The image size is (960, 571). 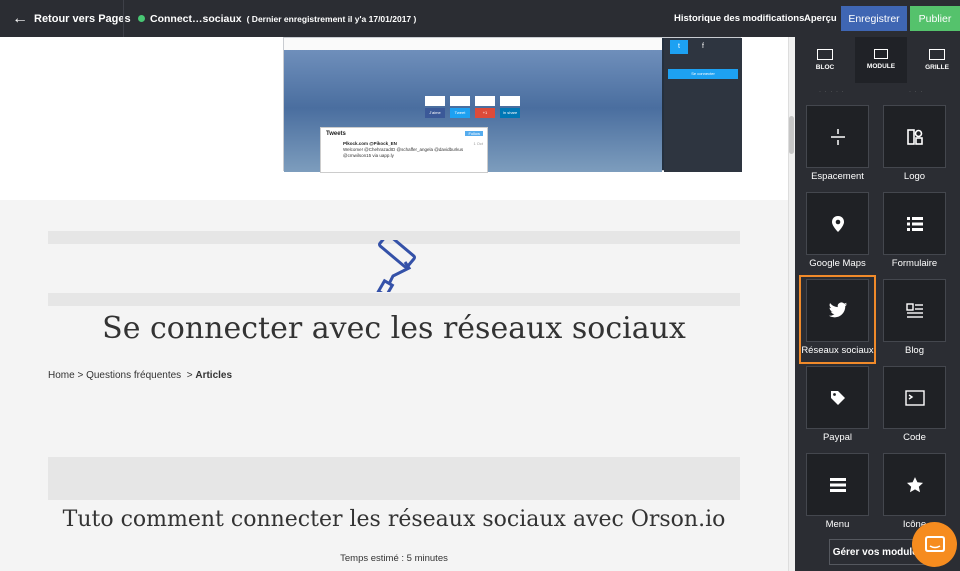 I want to click on module-tile-paypal, so click(x=837, y=397).